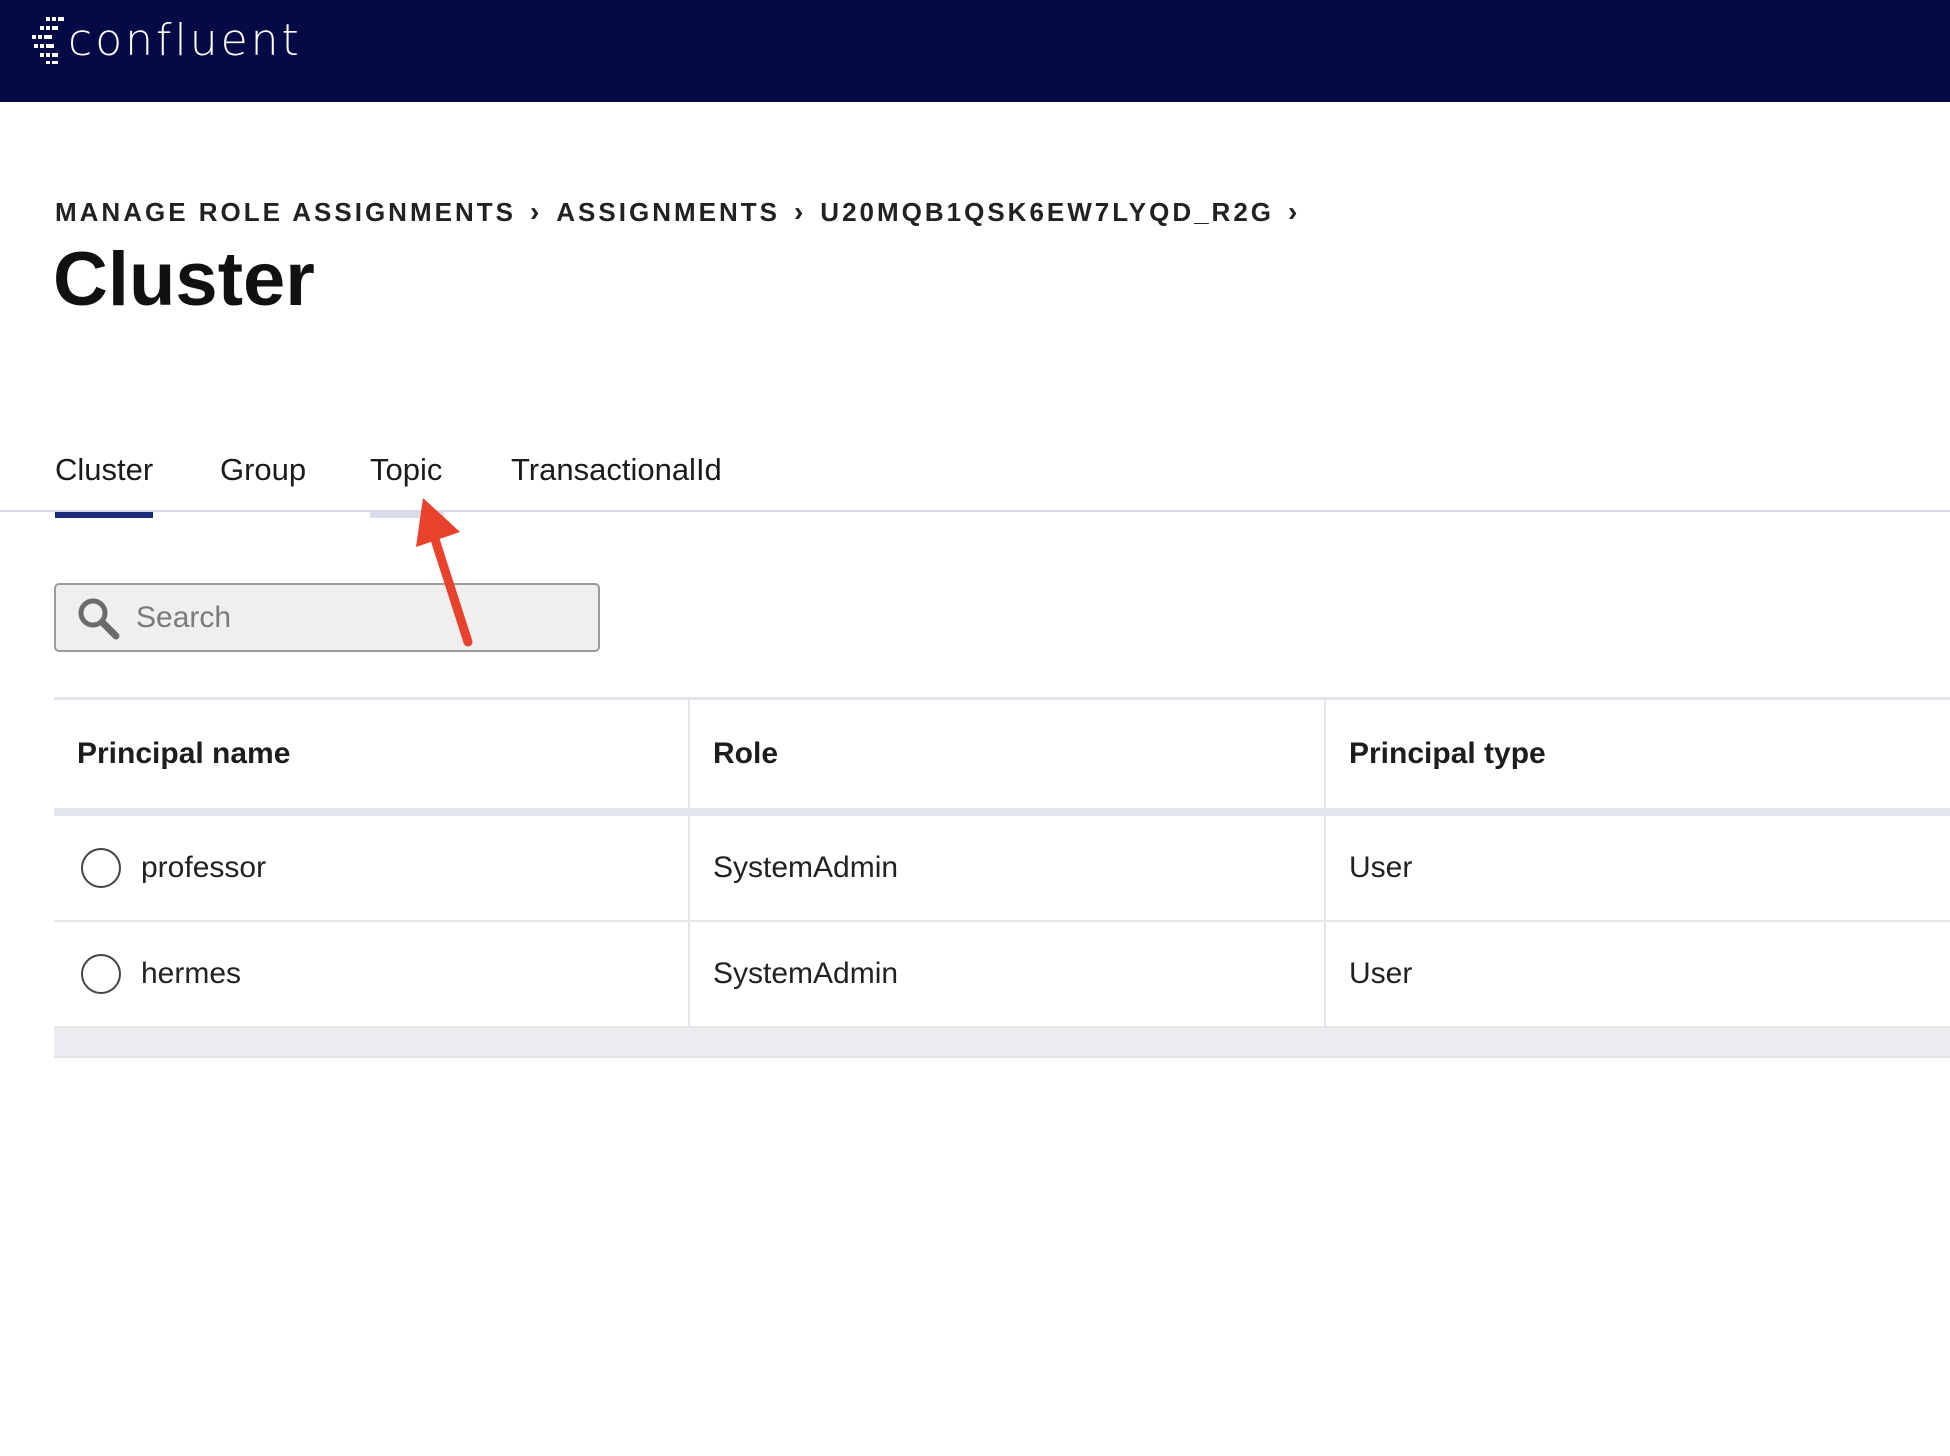 The height and width of the screenshot is (1456, 1950). Describe the element at coordinates (104, 469) in the screenshot. I see `tab-cluster-label: Cluster` at that location.